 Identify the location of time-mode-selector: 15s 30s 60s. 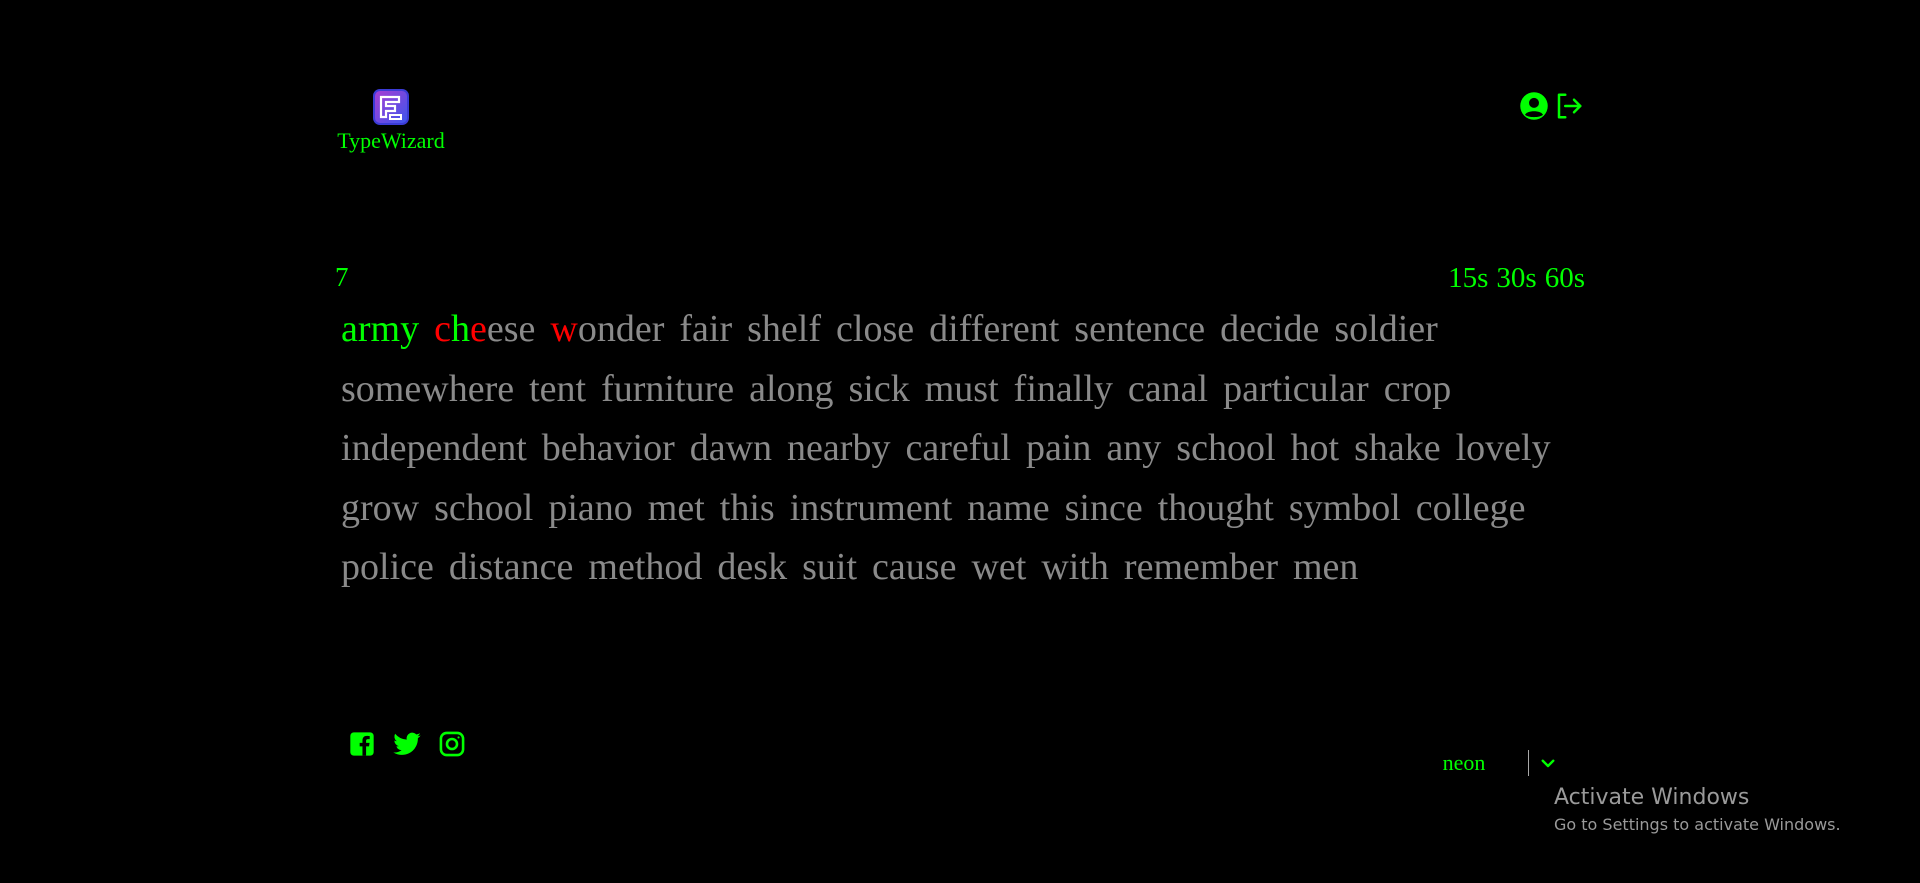
(1516, 278).